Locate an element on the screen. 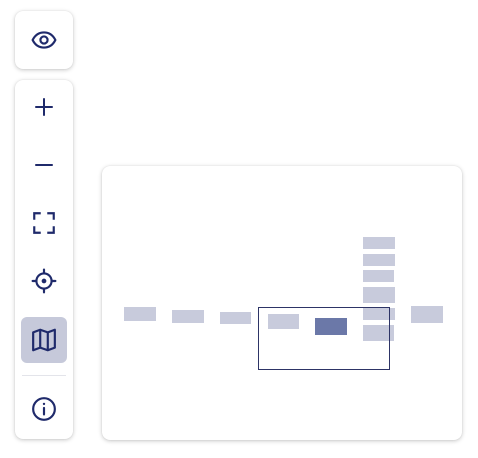  zoom-out-button is located at coordinates (44, 165).